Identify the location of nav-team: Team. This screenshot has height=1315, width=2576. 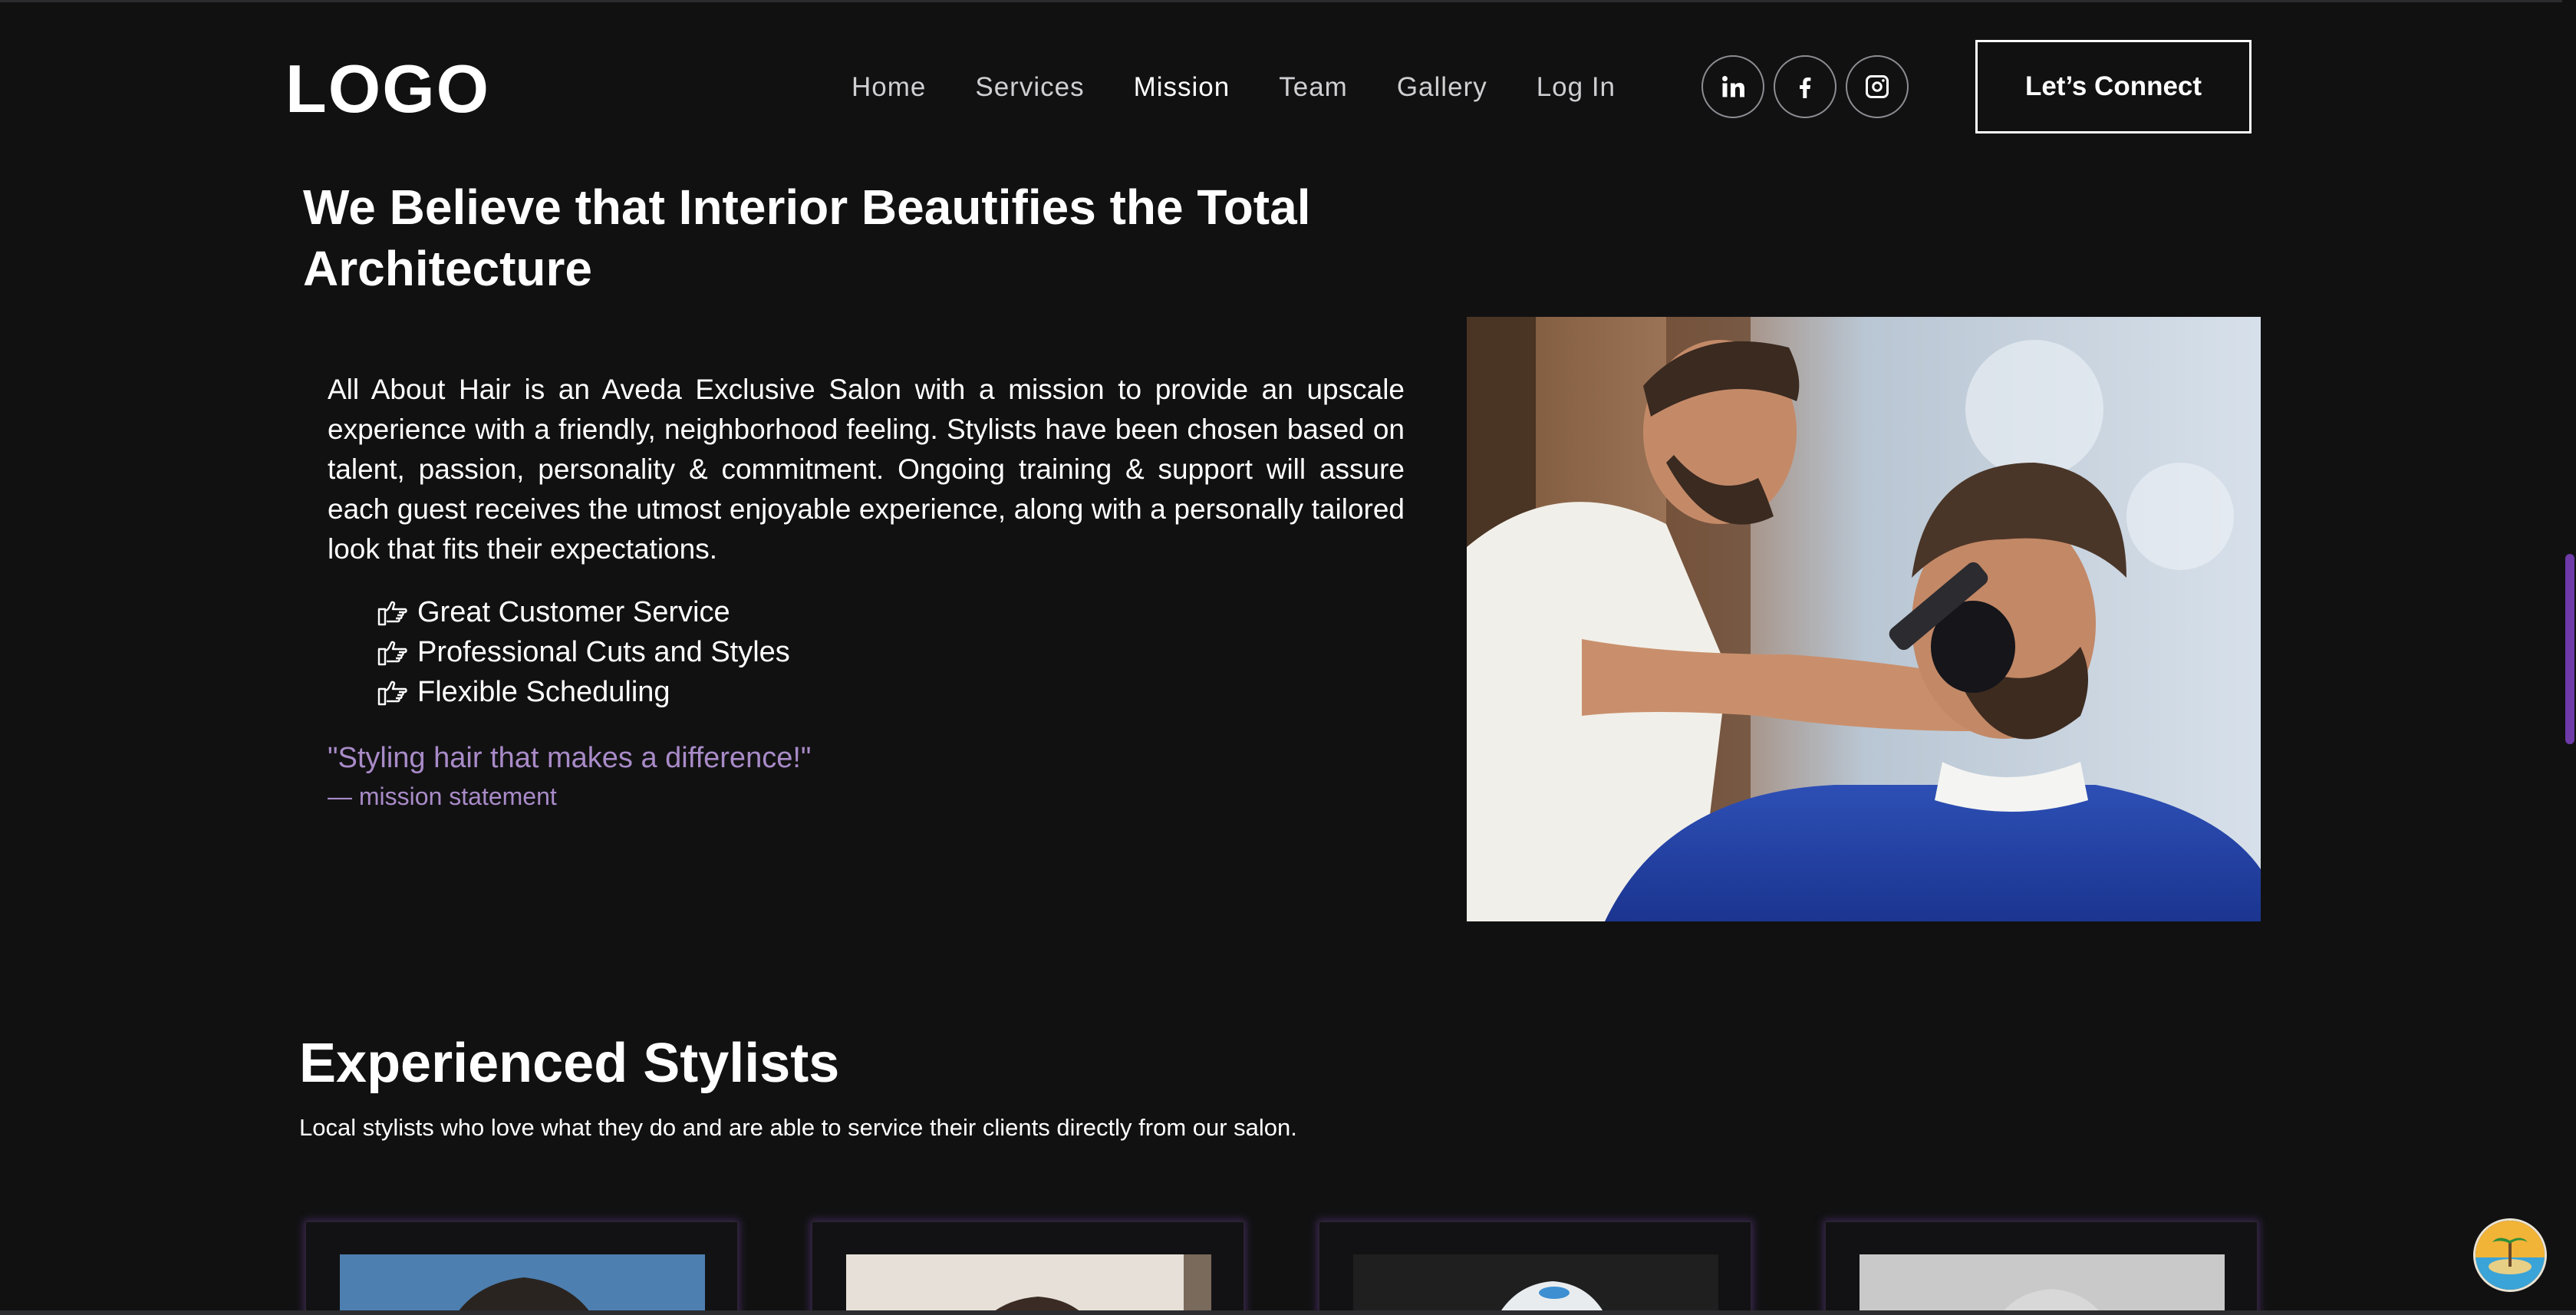
(1313, 87).